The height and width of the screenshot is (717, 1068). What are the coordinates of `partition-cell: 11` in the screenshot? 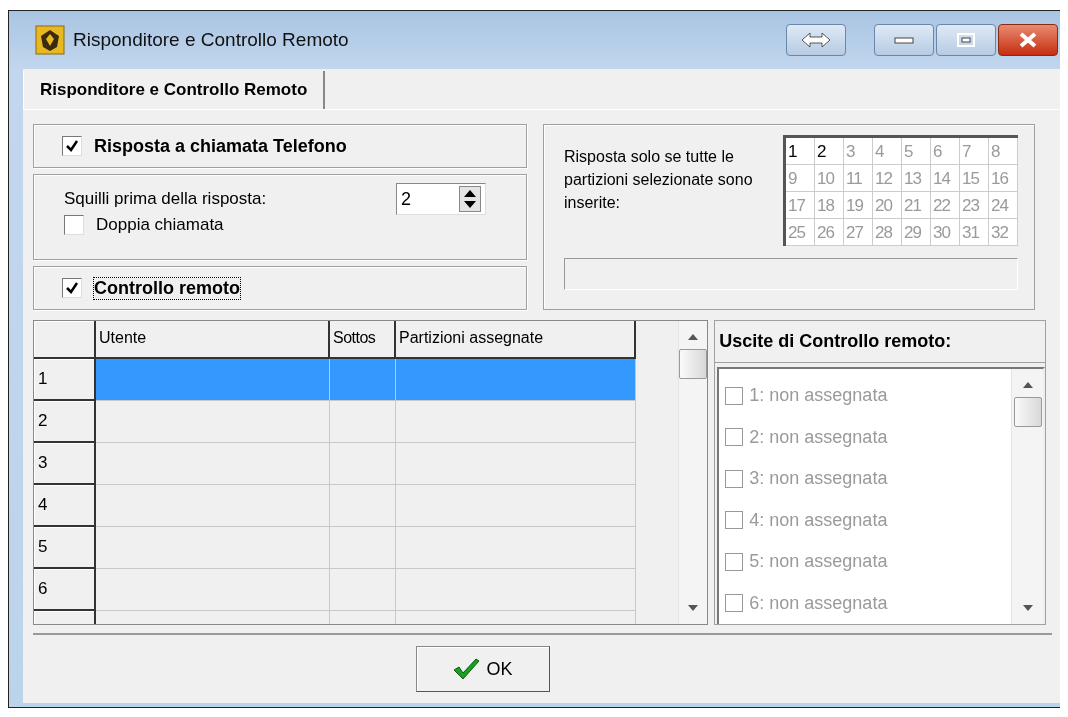 It's located at (858, 178).